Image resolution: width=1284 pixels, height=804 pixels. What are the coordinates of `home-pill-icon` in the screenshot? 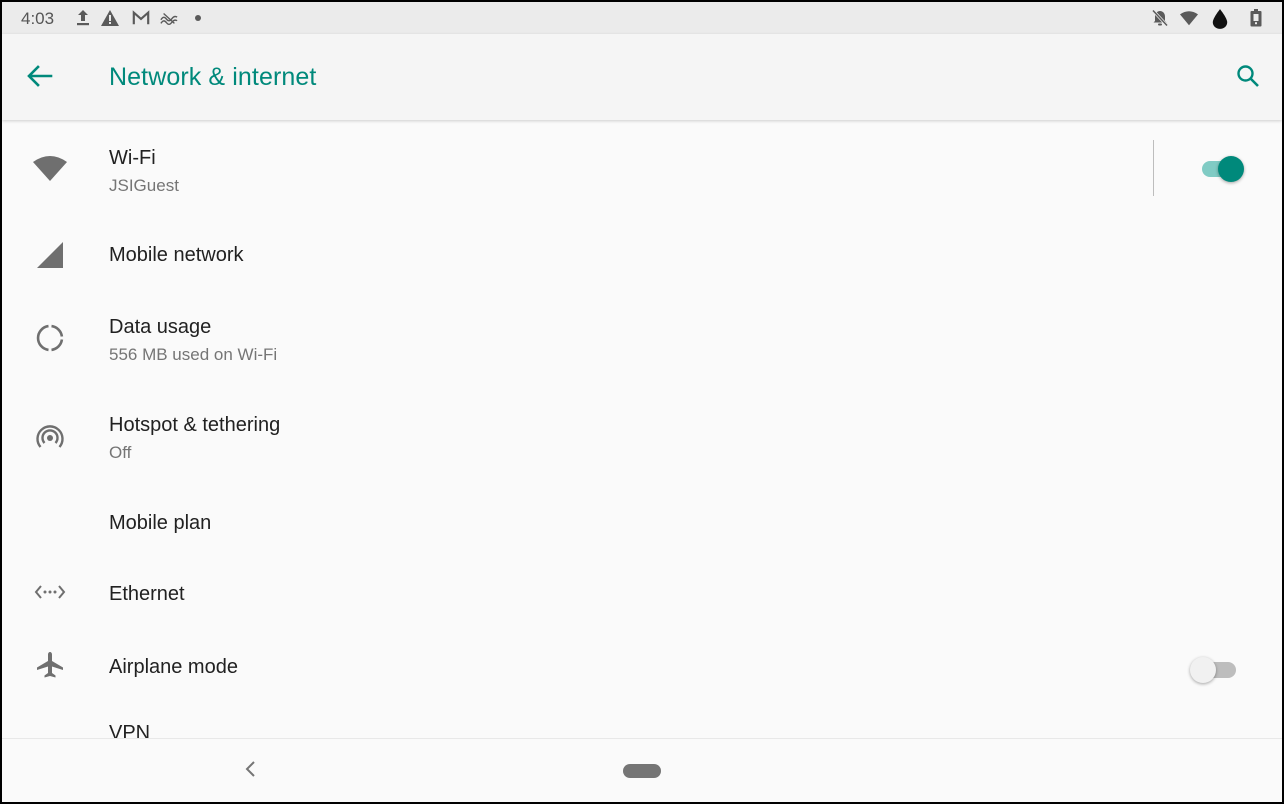 It's located at (642, 771).